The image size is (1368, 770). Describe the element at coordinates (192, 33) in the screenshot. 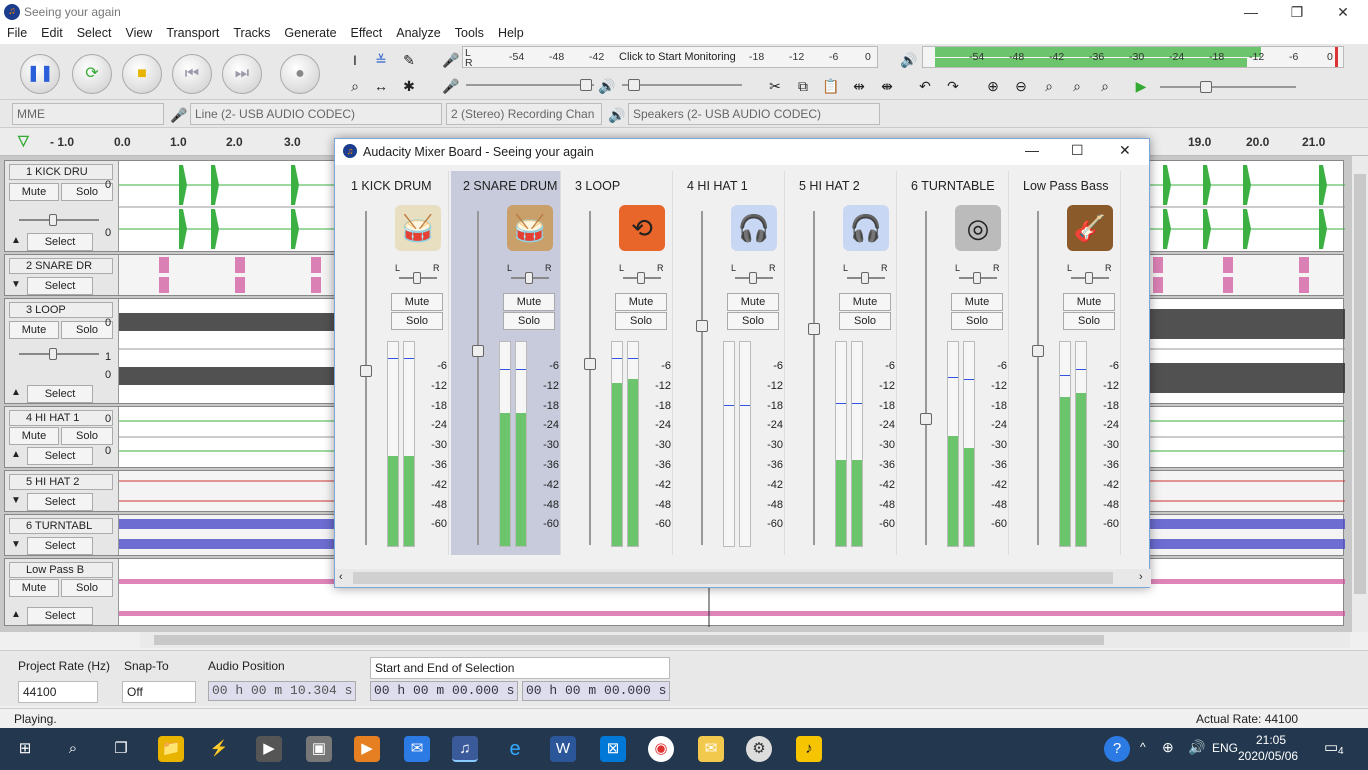

I see `menu-transport: Transport` at that location.